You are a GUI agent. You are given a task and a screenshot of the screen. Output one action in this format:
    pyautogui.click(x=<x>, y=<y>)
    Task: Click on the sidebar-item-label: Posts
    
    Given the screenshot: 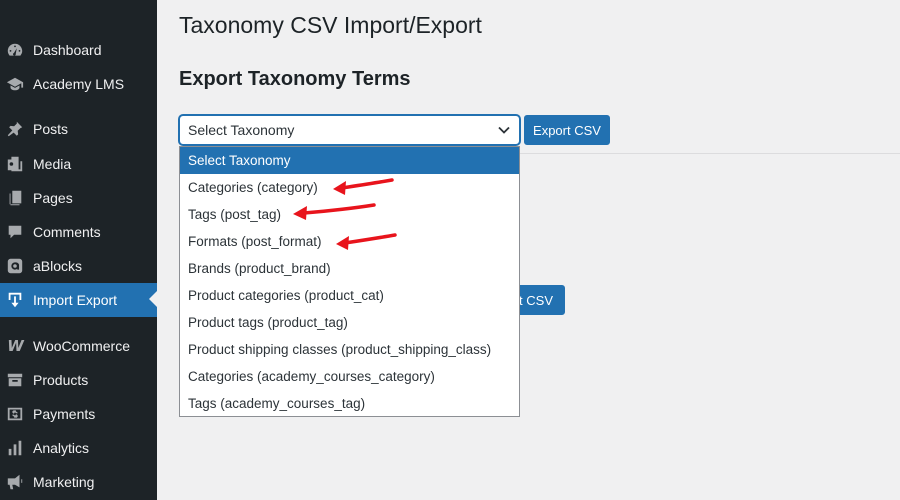 What is the action you would take?
    pyautogui.click(x=51, y=129)
    